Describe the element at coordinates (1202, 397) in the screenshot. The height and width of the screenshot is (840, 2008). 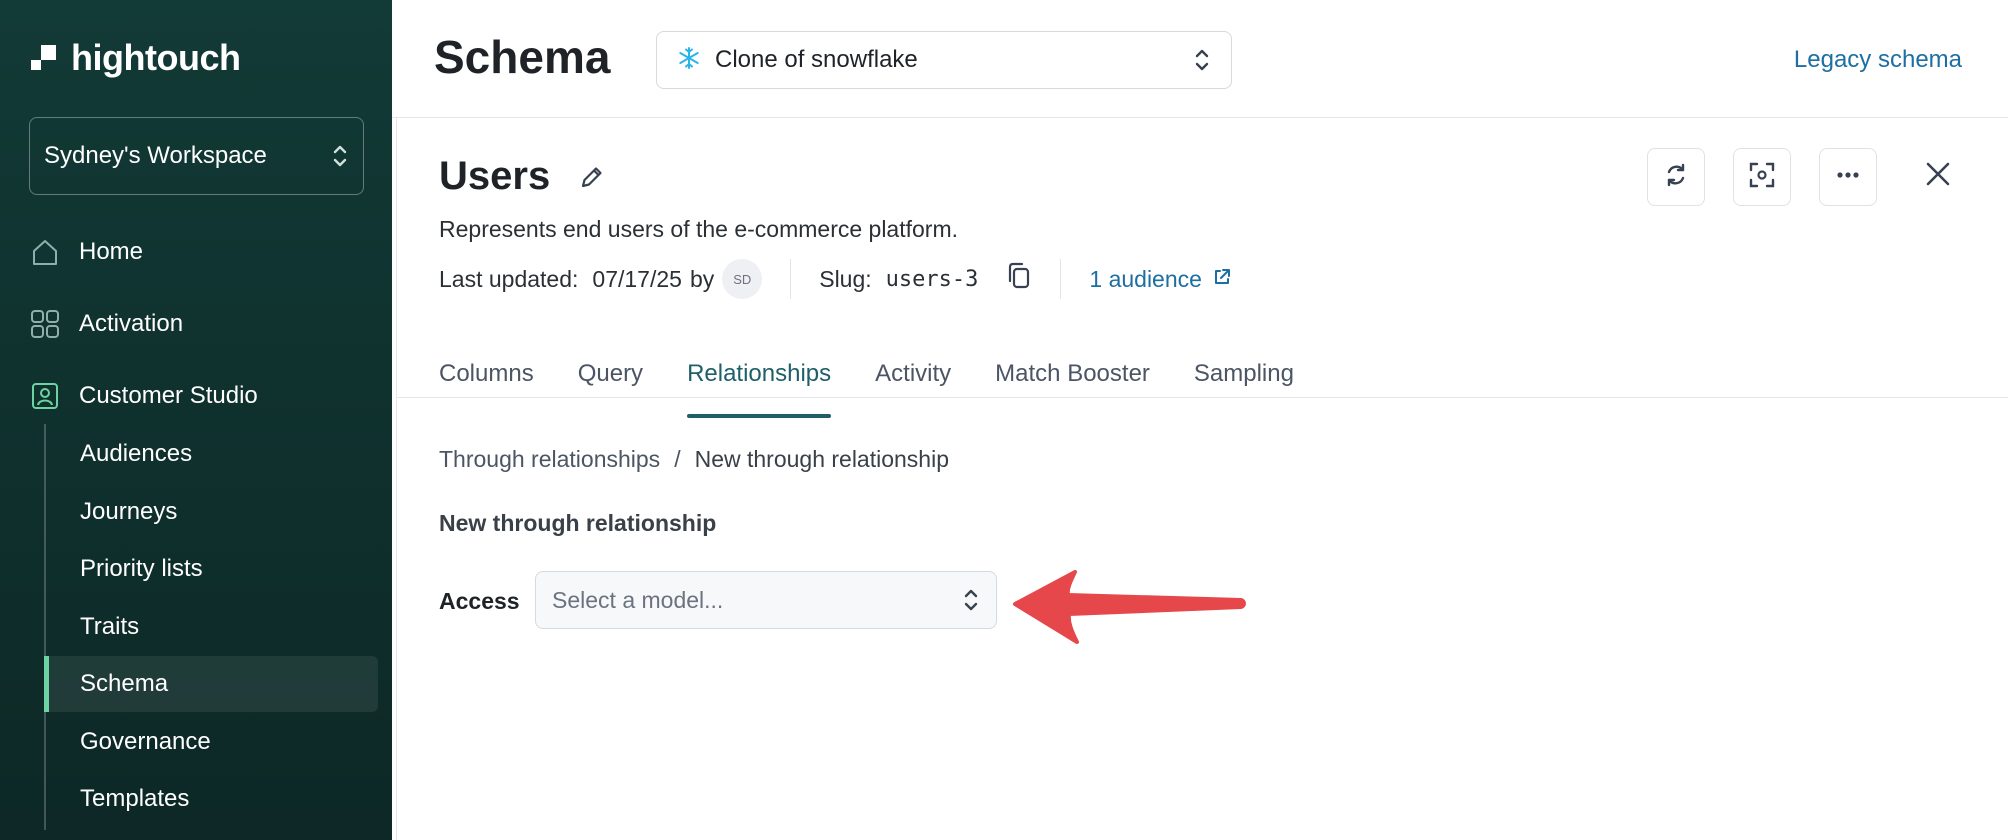
I see `tabs-divider` at that location.